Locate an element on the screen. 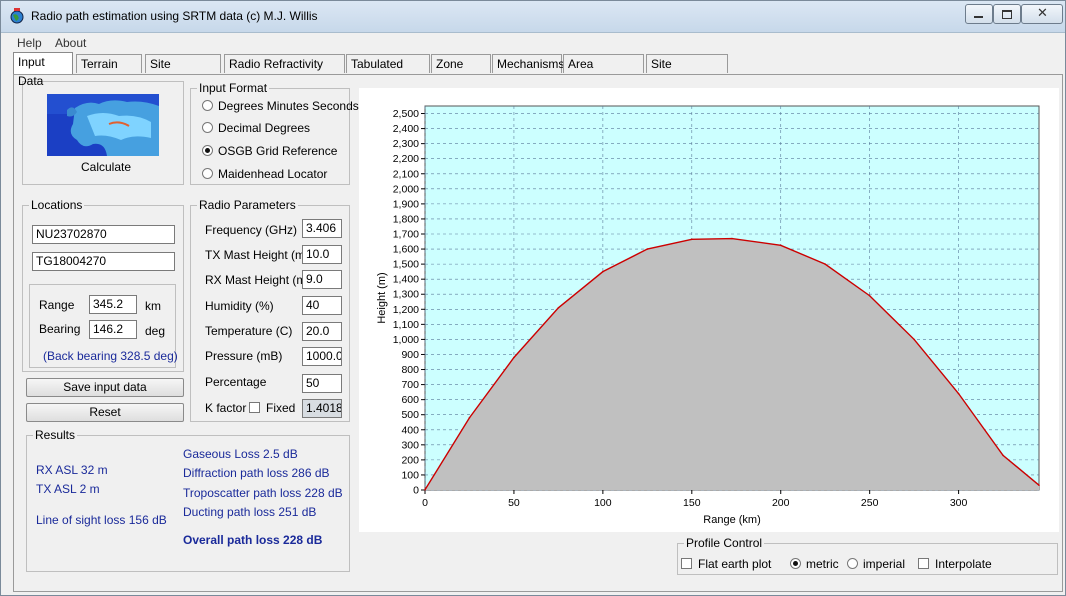 Image resolution: width=1066 pixels, height=596 pixels. y-tick-label: 200 is located at coordinates (410, 460).